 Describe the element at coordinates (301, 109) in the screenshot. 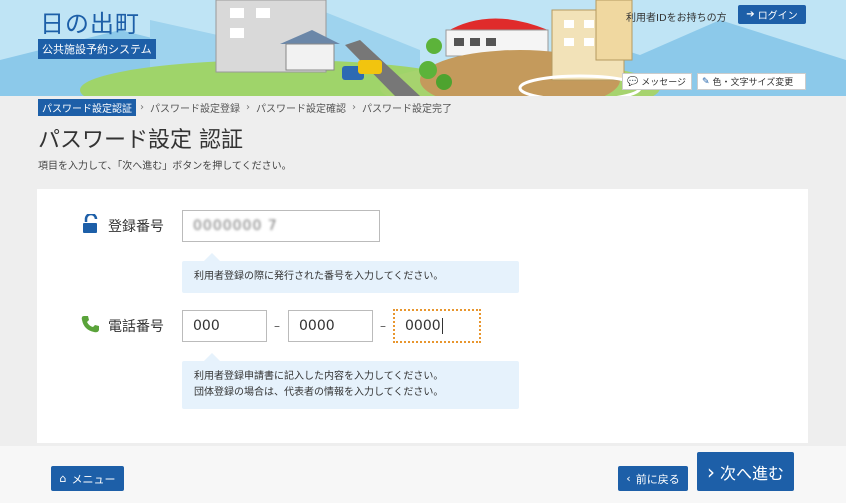

I see `breadcrumb-step-confirm: パスワード設定確認` at that location.